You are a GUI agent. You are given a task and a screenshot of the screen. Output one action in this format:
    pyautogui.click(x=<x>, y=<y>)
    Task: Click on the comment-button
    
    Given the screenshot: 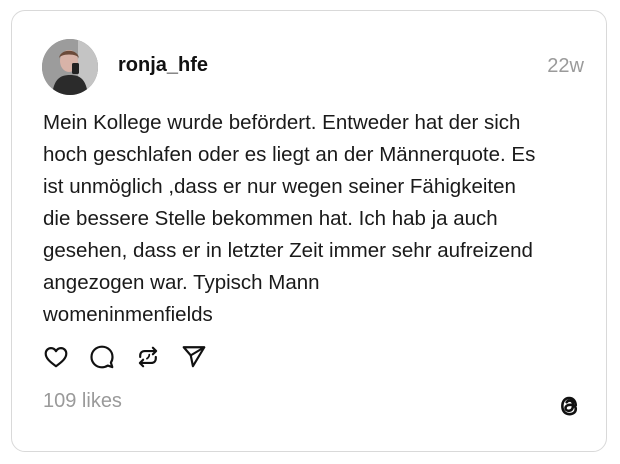 What is the action you would take?
    pyautogui.click(x=102, y=357)
    